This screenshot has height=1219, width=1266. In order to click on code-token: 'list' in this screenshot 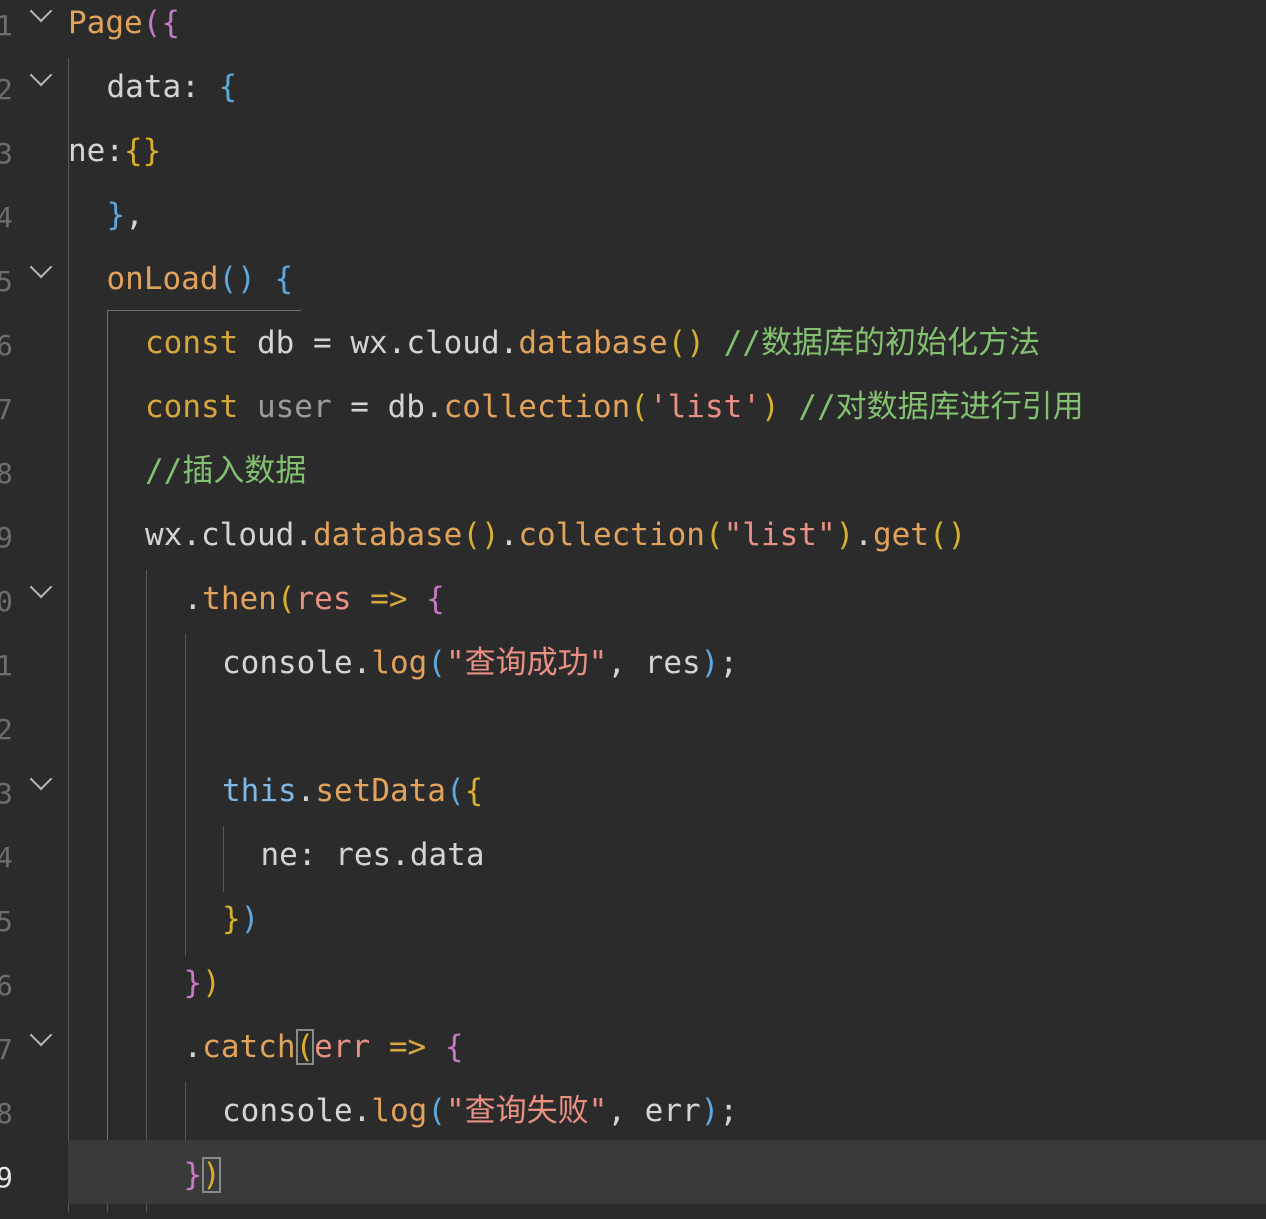, I will do `click(704, 407)`.